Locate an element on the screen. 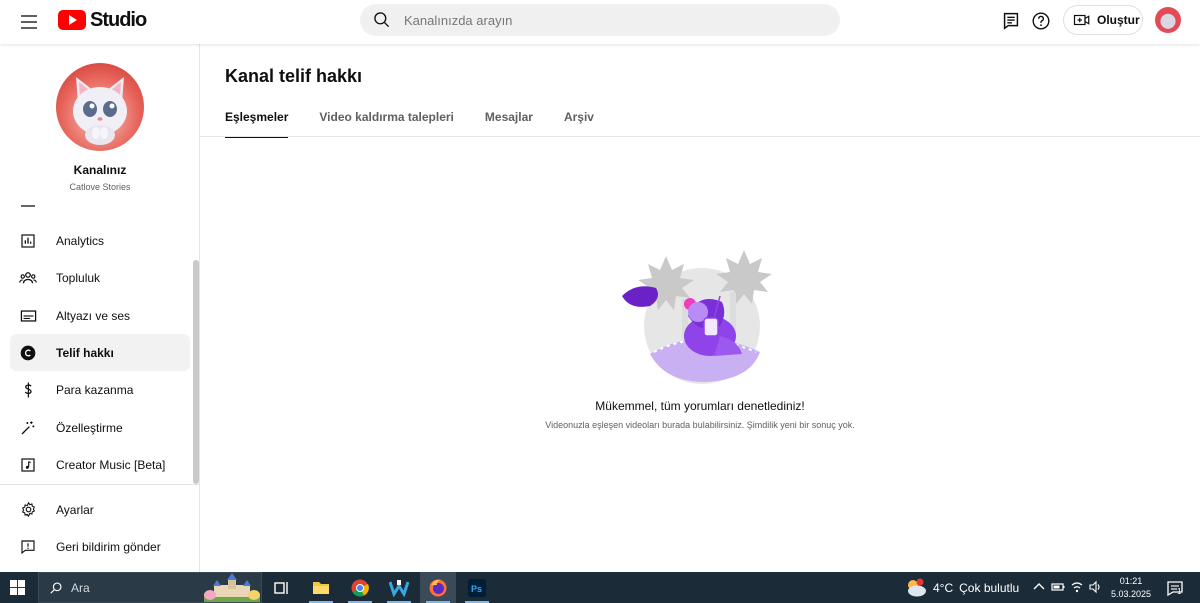  weather-temp: 4°C is located at coordinates (943, 587).